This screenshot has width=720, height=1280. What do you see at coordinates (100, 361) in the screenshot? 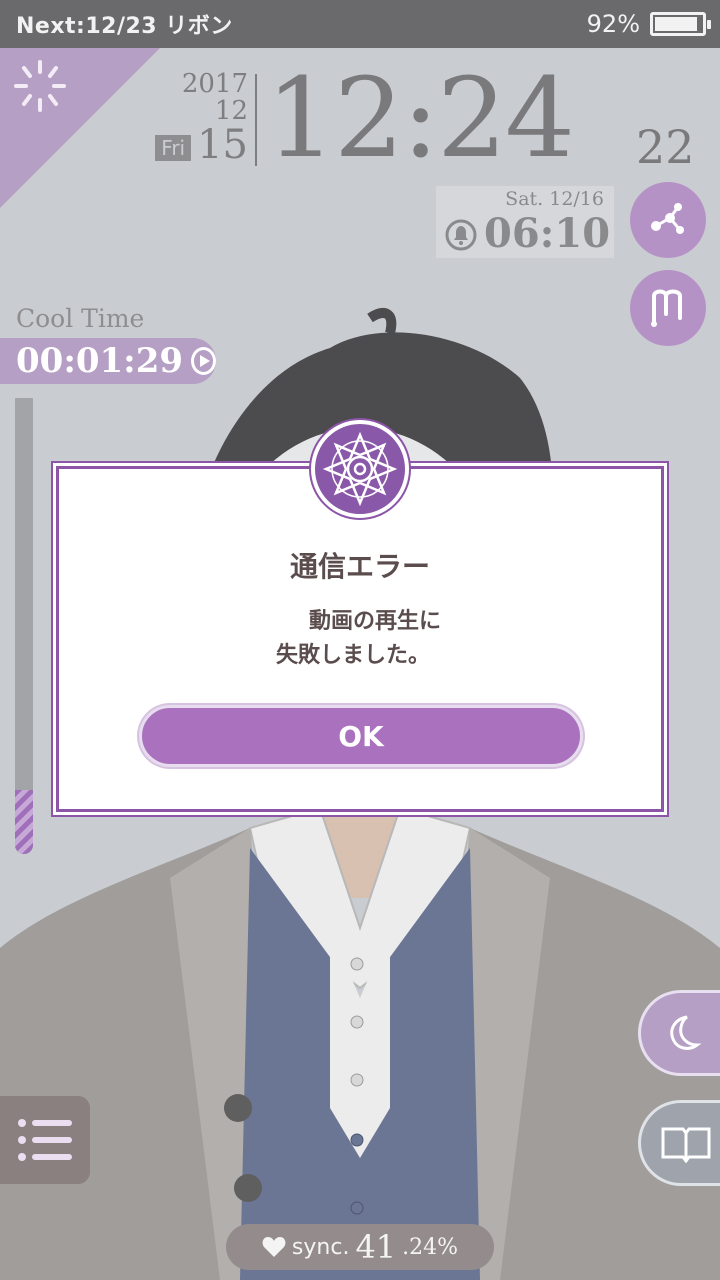
I see `cool-time-value: 00:01:29` at bounding box center [100, 361].